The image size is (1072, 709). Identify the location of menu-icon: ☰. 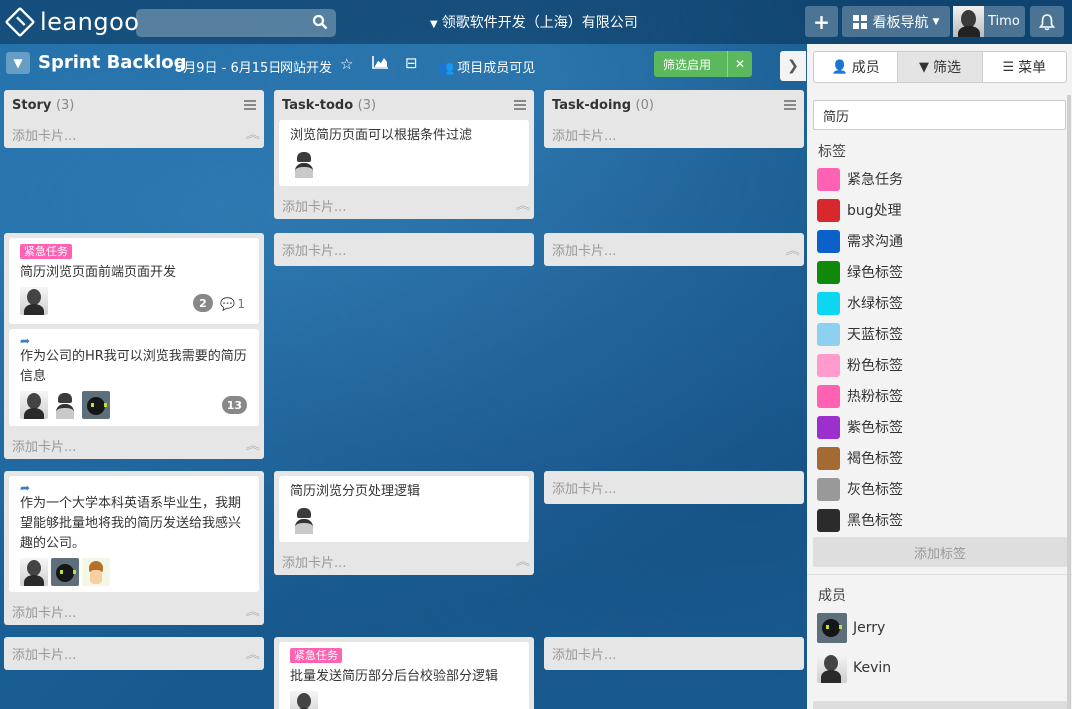
(1008, 67).